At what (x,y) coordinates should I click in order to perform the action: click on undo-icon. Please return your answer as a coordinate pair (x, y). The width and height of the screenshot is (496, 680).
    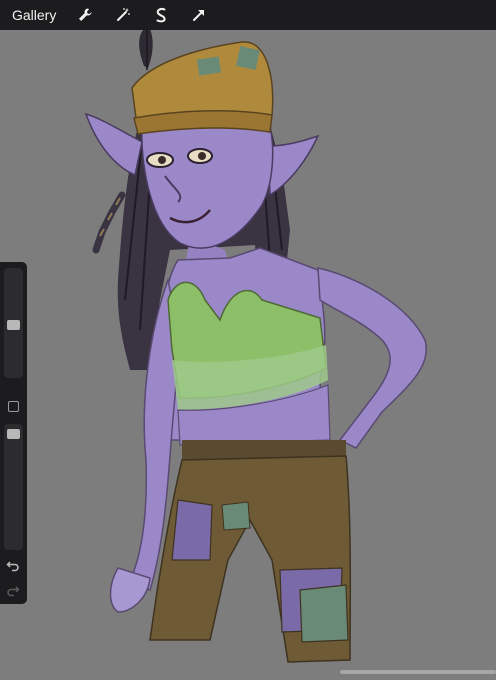
    Looking at the image, I should click on (13, 565).